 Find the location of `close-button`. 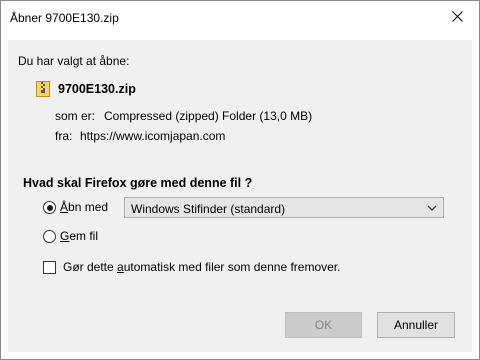

close-button is located at coordinates (457, 16).